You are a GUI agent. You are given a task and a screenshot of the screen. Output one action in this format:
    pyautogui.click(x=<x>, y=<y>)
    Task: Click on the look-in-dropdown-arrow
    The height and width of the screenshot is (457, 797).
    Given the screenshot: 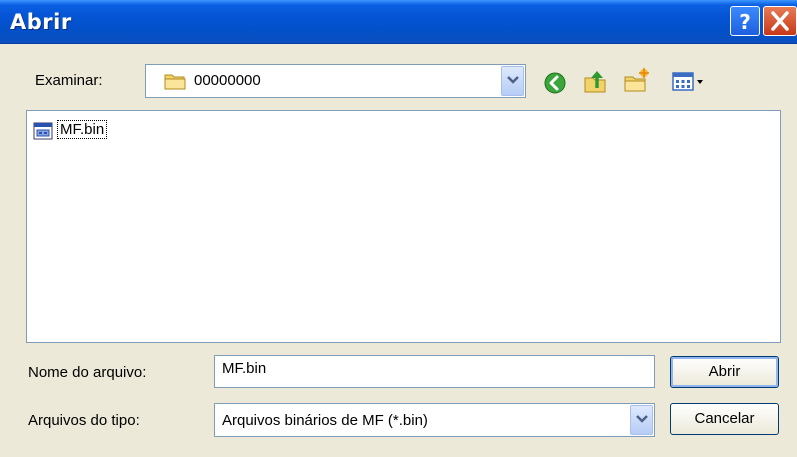 What is the action you would take?
    pyautogui.click(x=512, y=81)
    